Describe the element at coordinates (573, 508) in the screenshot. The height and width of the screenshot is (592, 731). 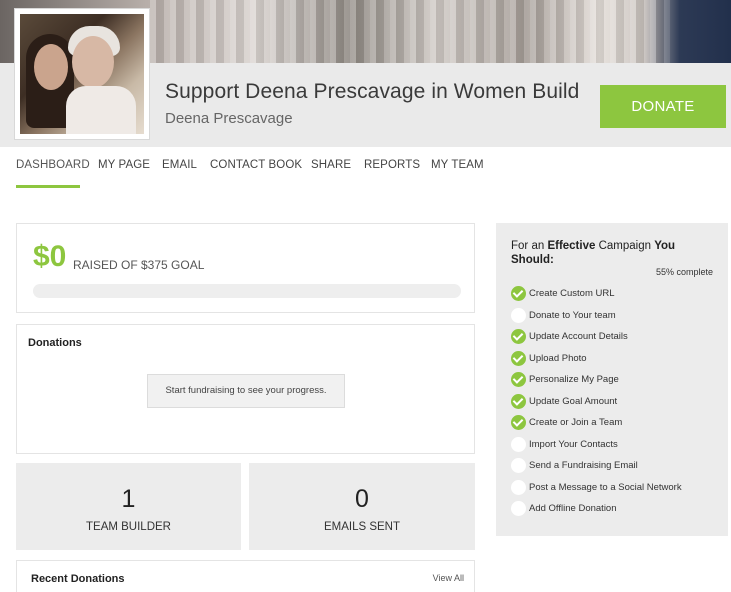
I see `checklist-item-label: Add Offline Donation` at that location.